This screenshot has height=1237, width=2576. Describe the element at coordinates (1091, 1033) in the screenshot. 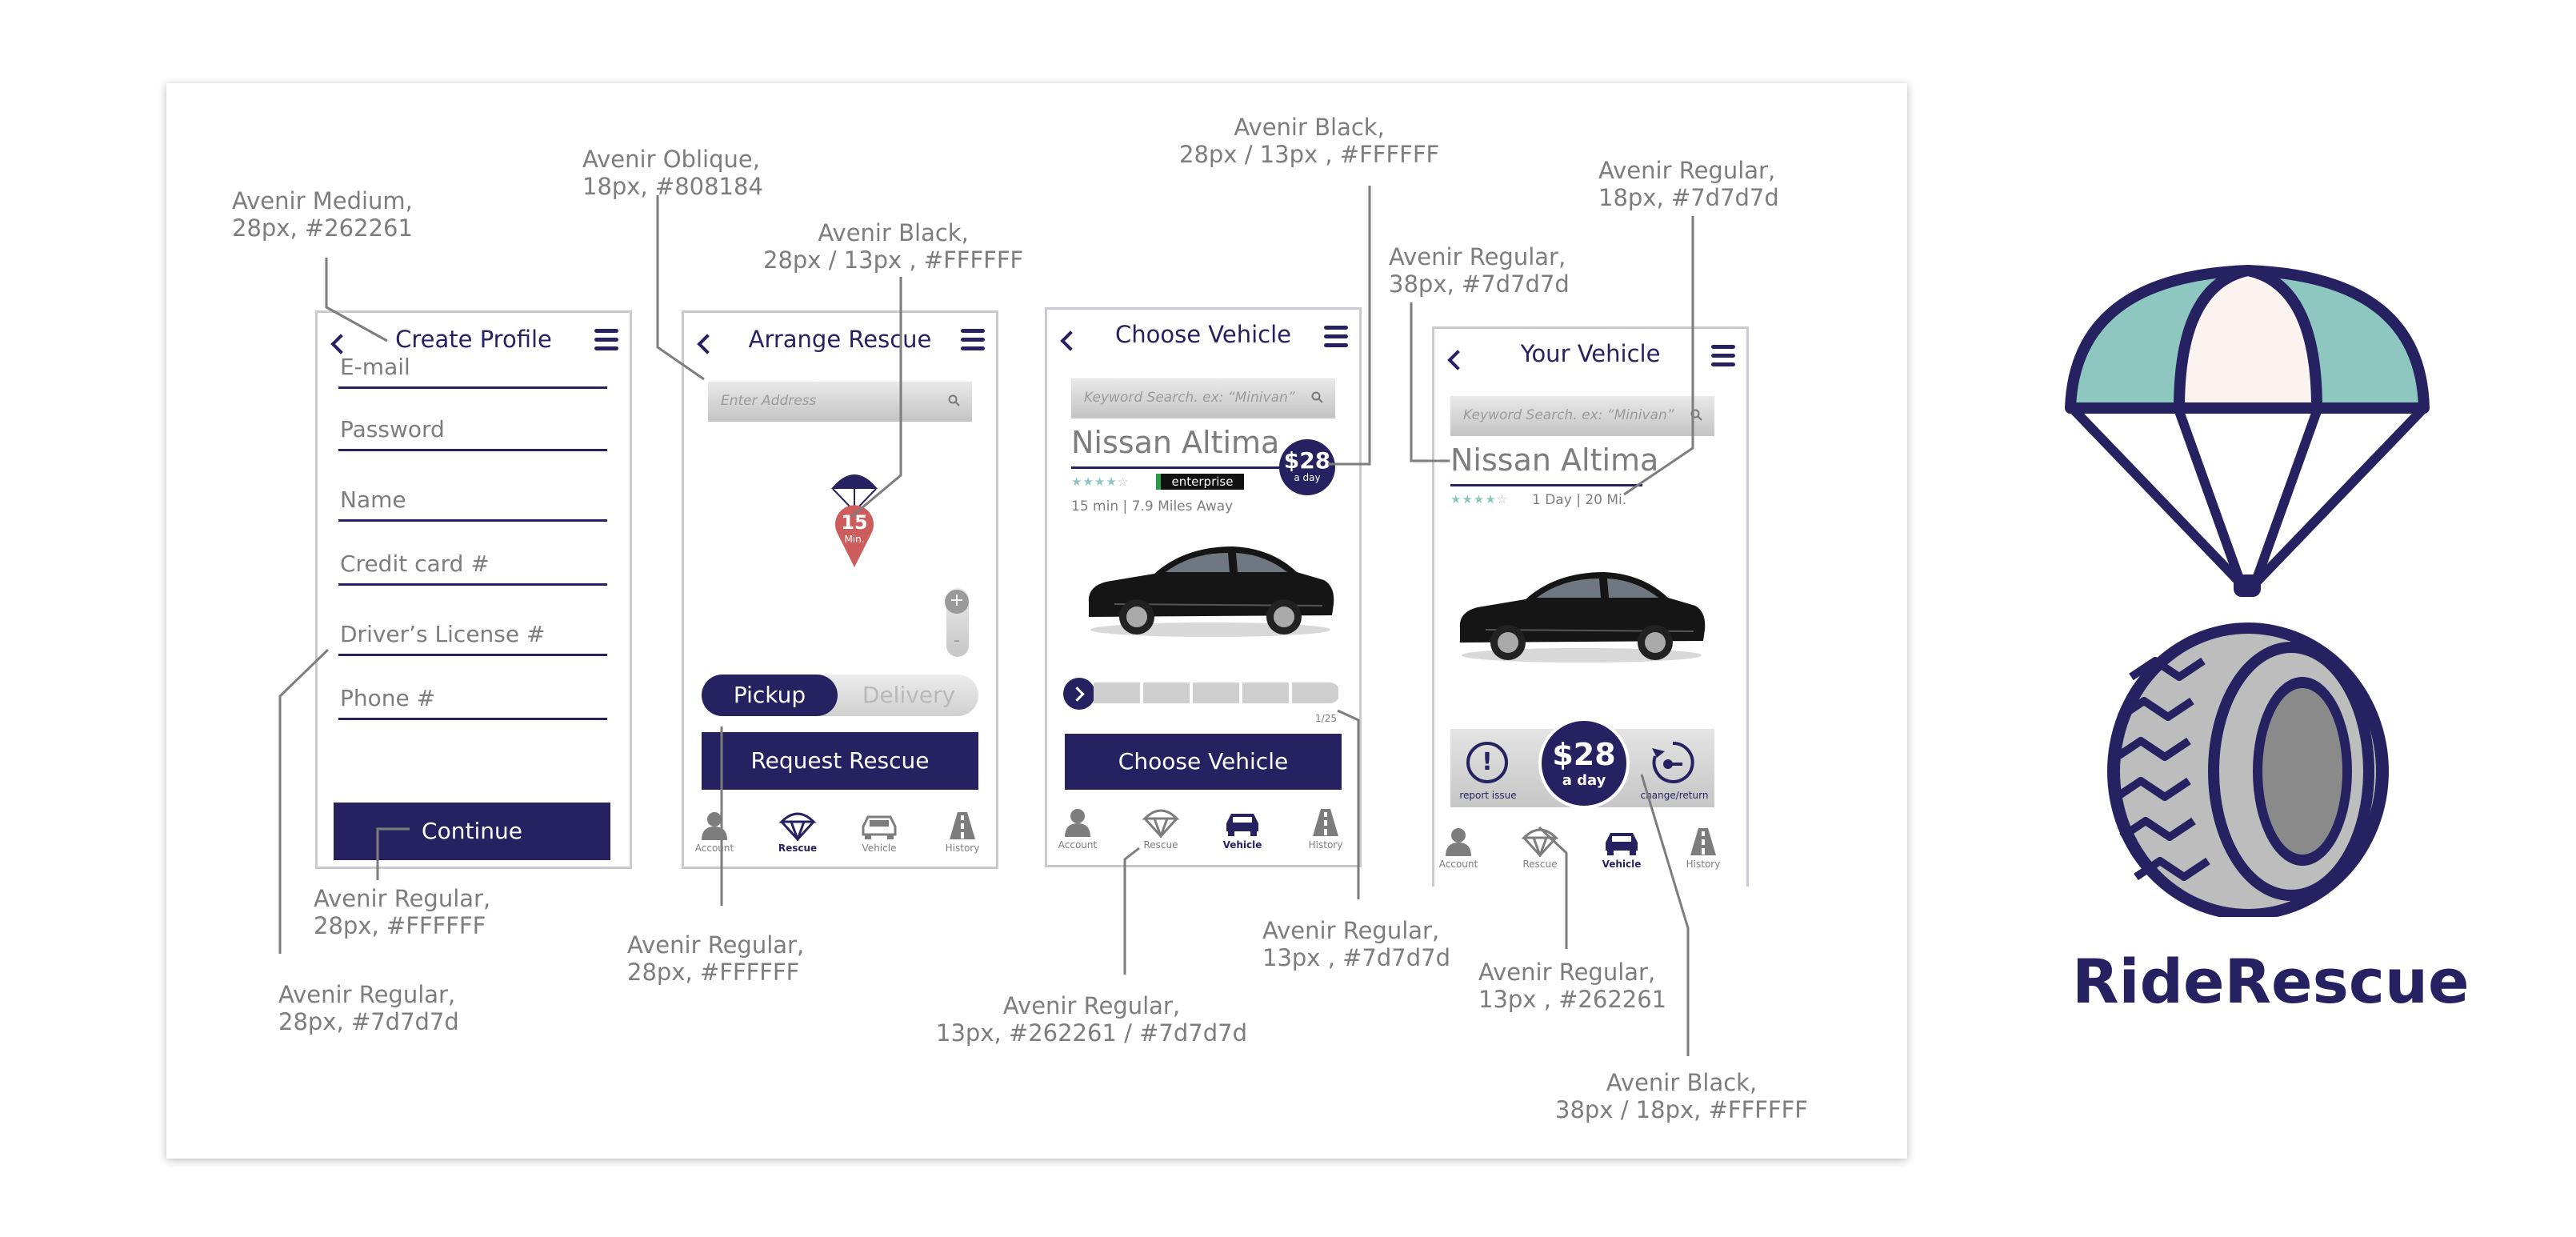

I see `annotation-line: 13px, #262261 / #7d7d7d` at that location.